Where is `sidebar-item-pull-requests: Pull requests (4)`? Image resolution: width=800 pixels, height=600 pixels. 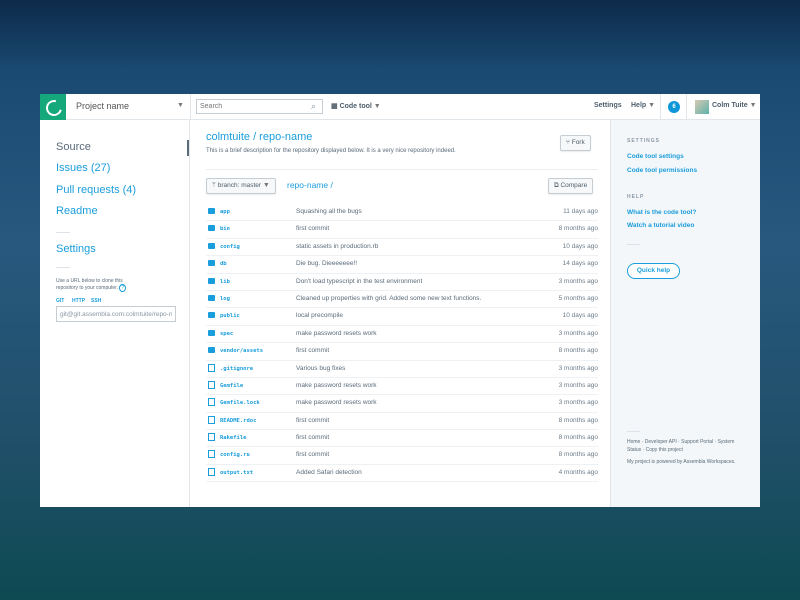
sidebar-item-pull-requests: Pull requests (4) is located at coordinates (96, 190).